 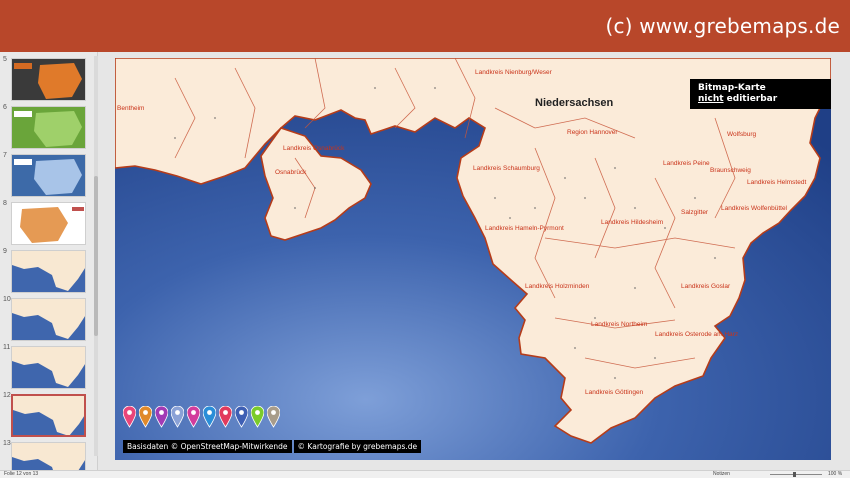 I want to click on map-label: Landkreis Helmstedt, so click(x=776, y=182).